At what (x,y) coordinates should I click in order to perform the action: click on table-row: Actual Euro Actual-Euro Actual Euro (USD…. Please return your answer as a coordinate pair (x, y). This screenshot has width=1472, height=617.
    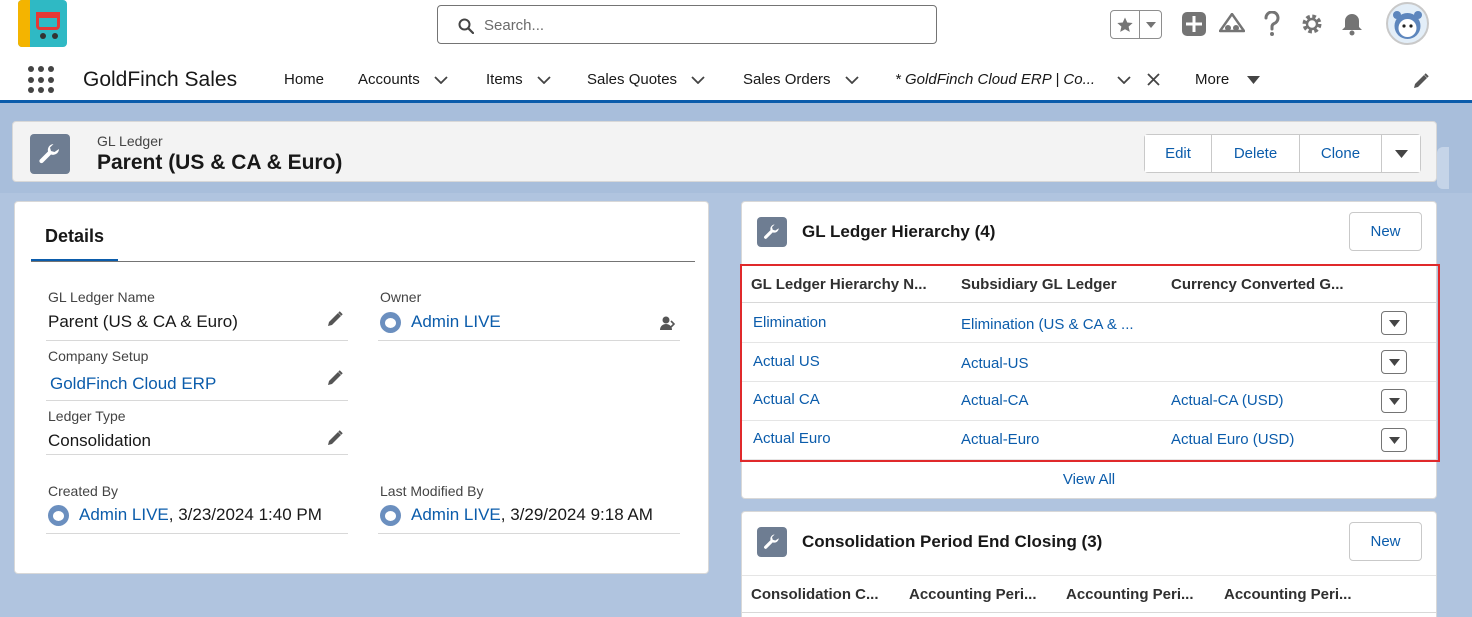
    Looking at the image, I should click on (1089, 440).